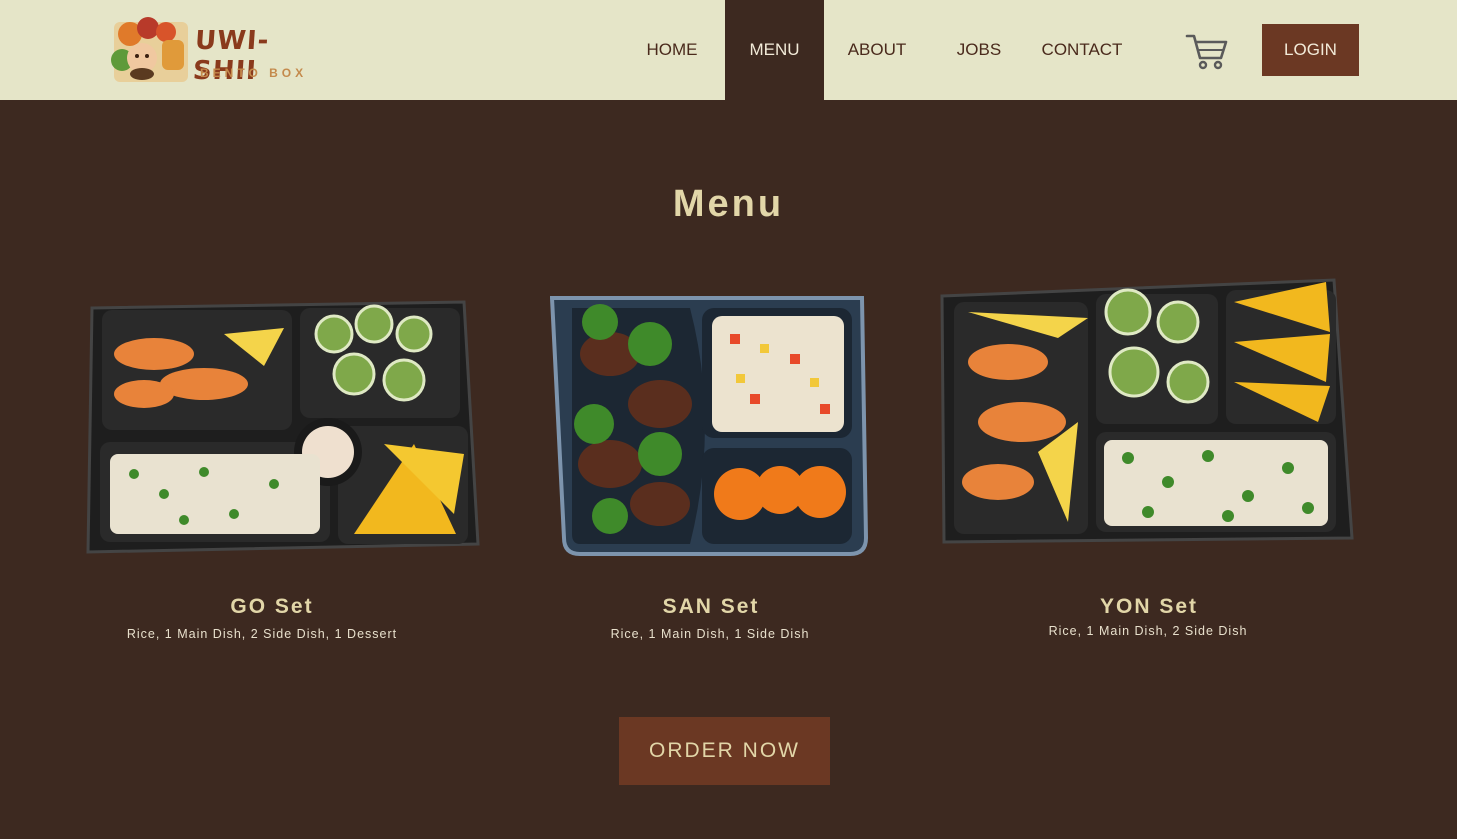 The width and height of the screenshot is (1457, 839). Describe the element at coordinates (711, 606) in the screenshot. I see `set-name: SAN Set` at that location.